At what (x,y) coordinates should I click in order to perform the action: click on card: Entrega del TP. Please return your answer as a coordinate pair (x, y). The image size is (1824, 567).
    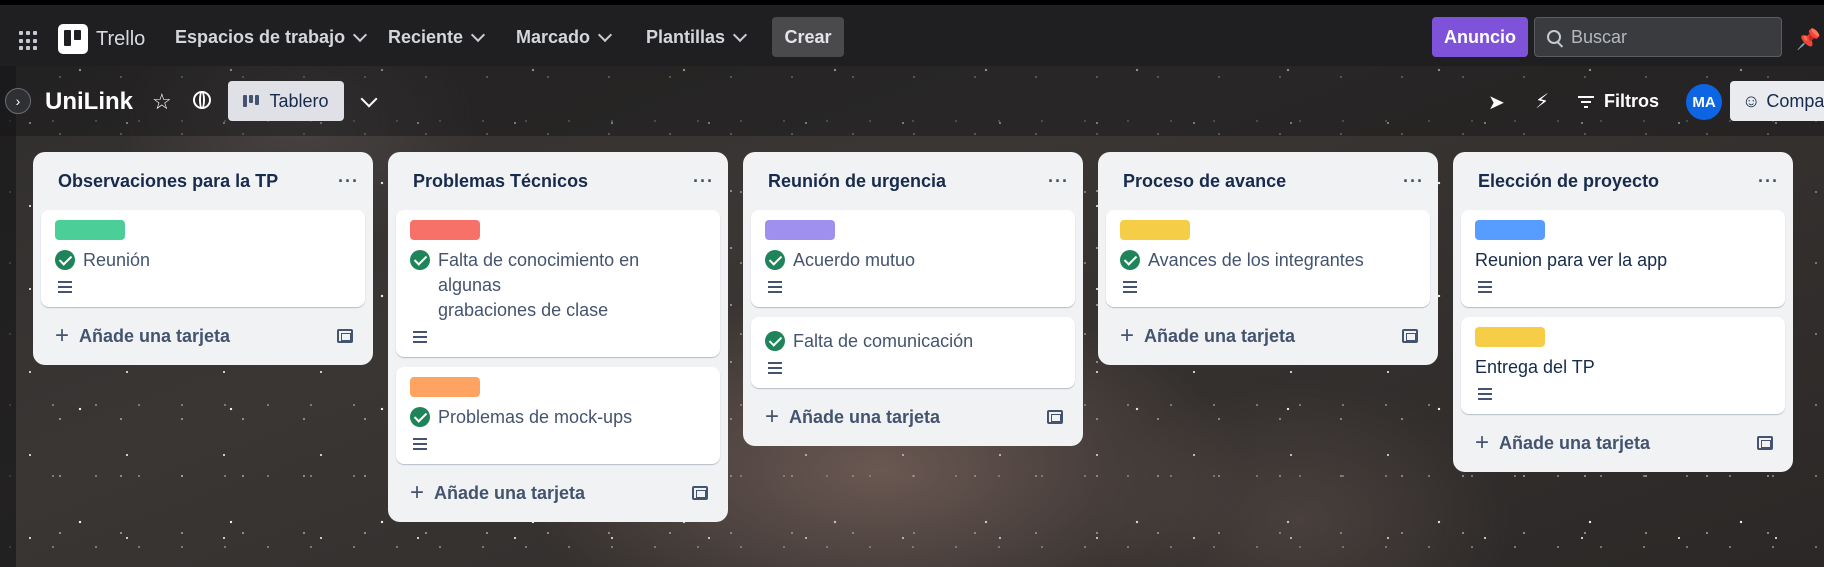
    Looking at the image, I should click on (1623, 365).